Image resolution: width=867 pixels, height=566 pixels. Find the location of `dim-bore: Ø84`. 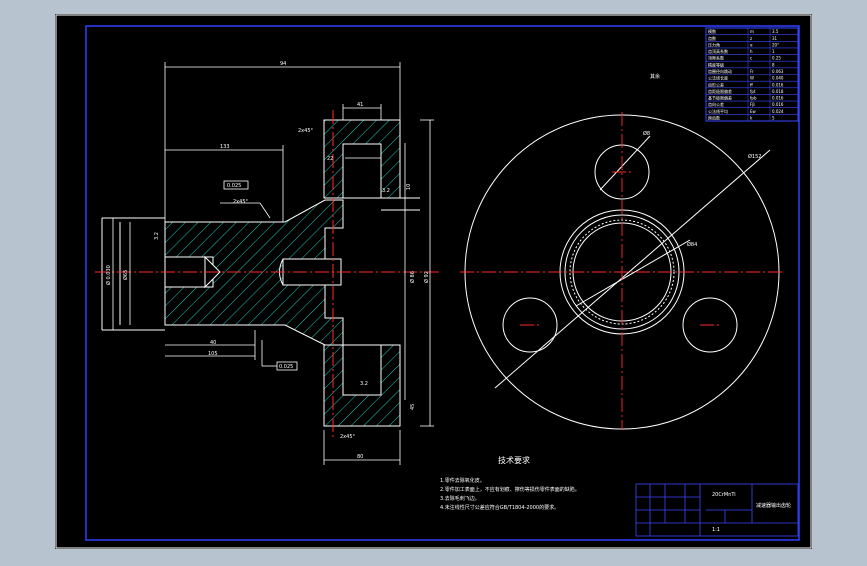

dim-bore: Ø84 is located at coordinates (692, 244).